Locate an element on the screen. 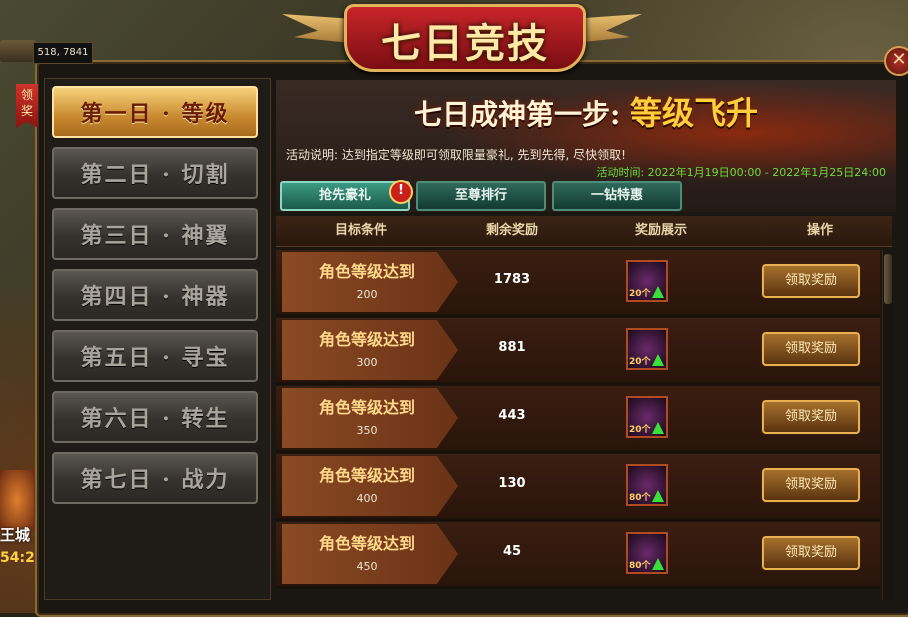 Image resolution: width=908 pixels, height=617 pixels. day-tab-3: 第三日 · 神翼 is located at coordinates (155, 234).